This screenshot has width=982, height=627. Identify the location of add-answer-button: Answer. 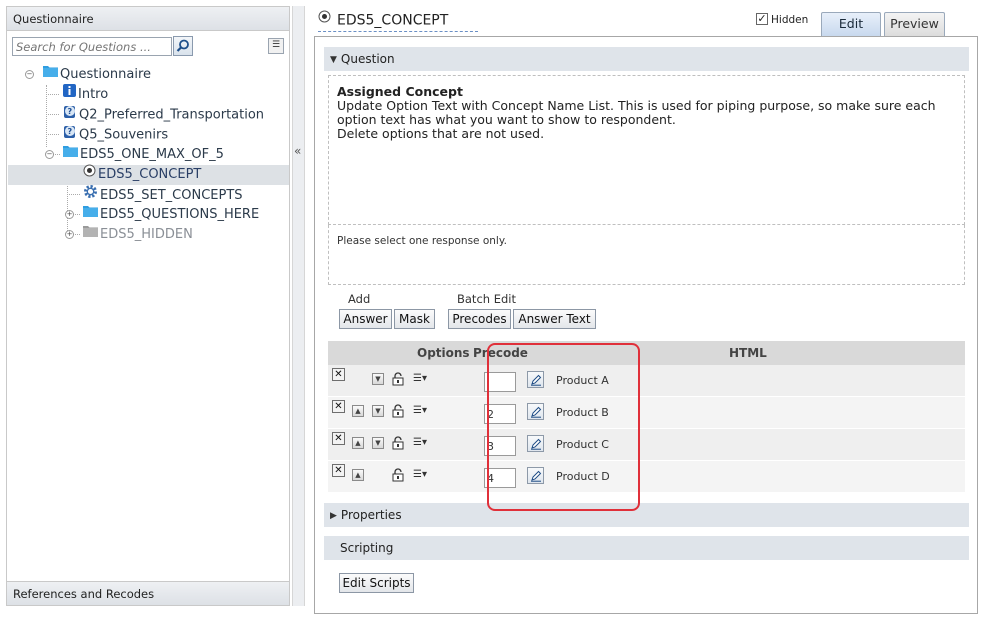
(365, 319).